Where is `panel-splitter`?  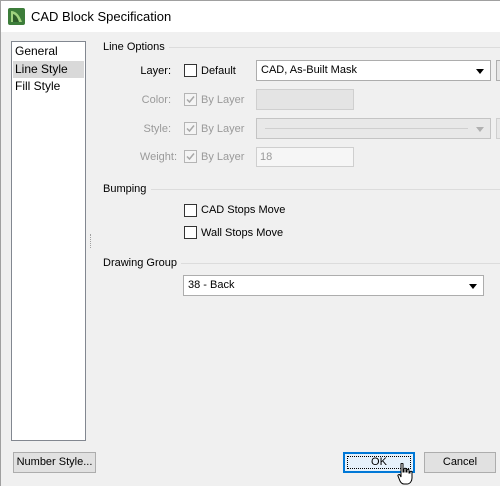 panel-splitter is located at coordinates (91, 241).